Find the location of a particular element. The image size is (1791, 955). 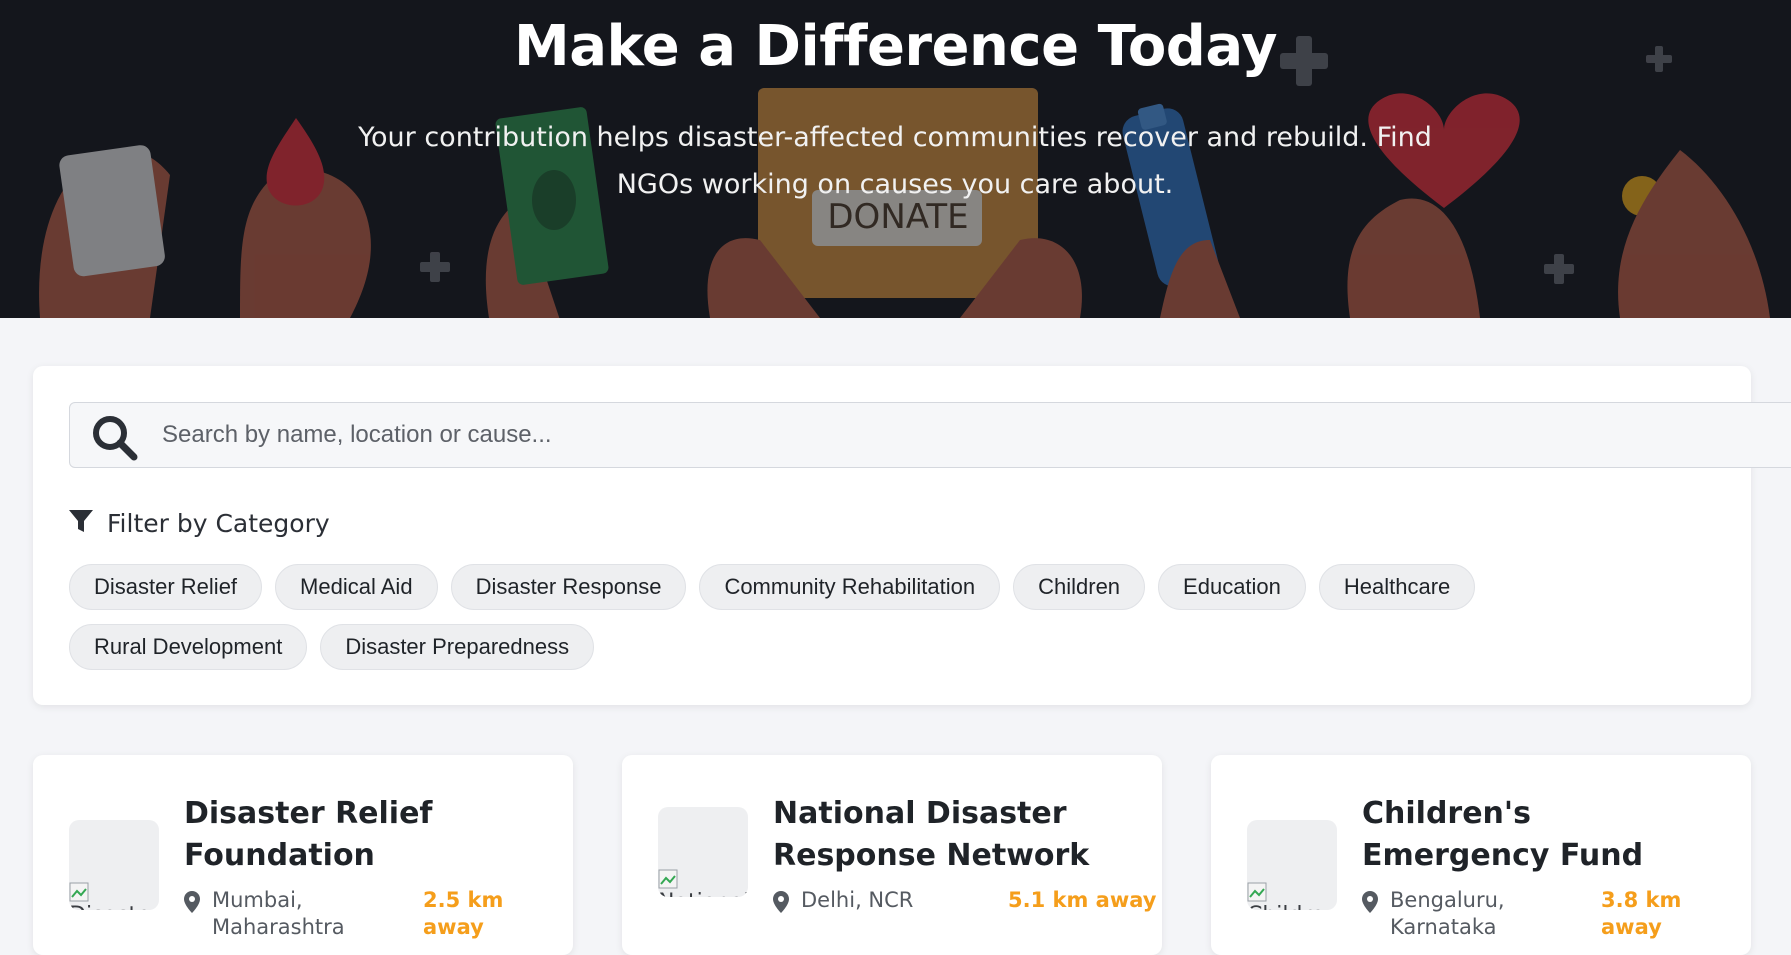

category-chip-rural-development: Rural Development is located at coordinates (188, 647).